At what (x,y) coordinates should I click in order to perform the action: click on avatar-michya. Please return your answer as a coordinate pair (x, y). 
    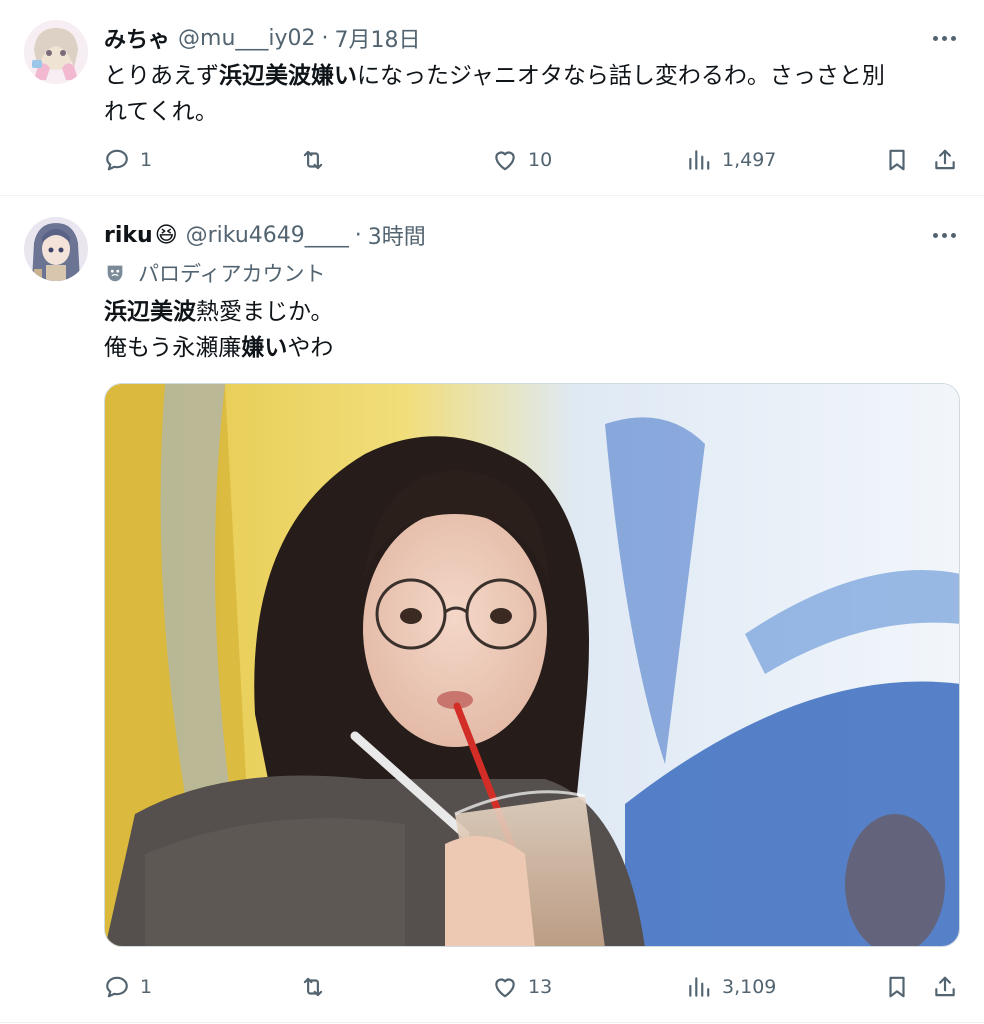
    Looking at the image, I should click on (56, 52).